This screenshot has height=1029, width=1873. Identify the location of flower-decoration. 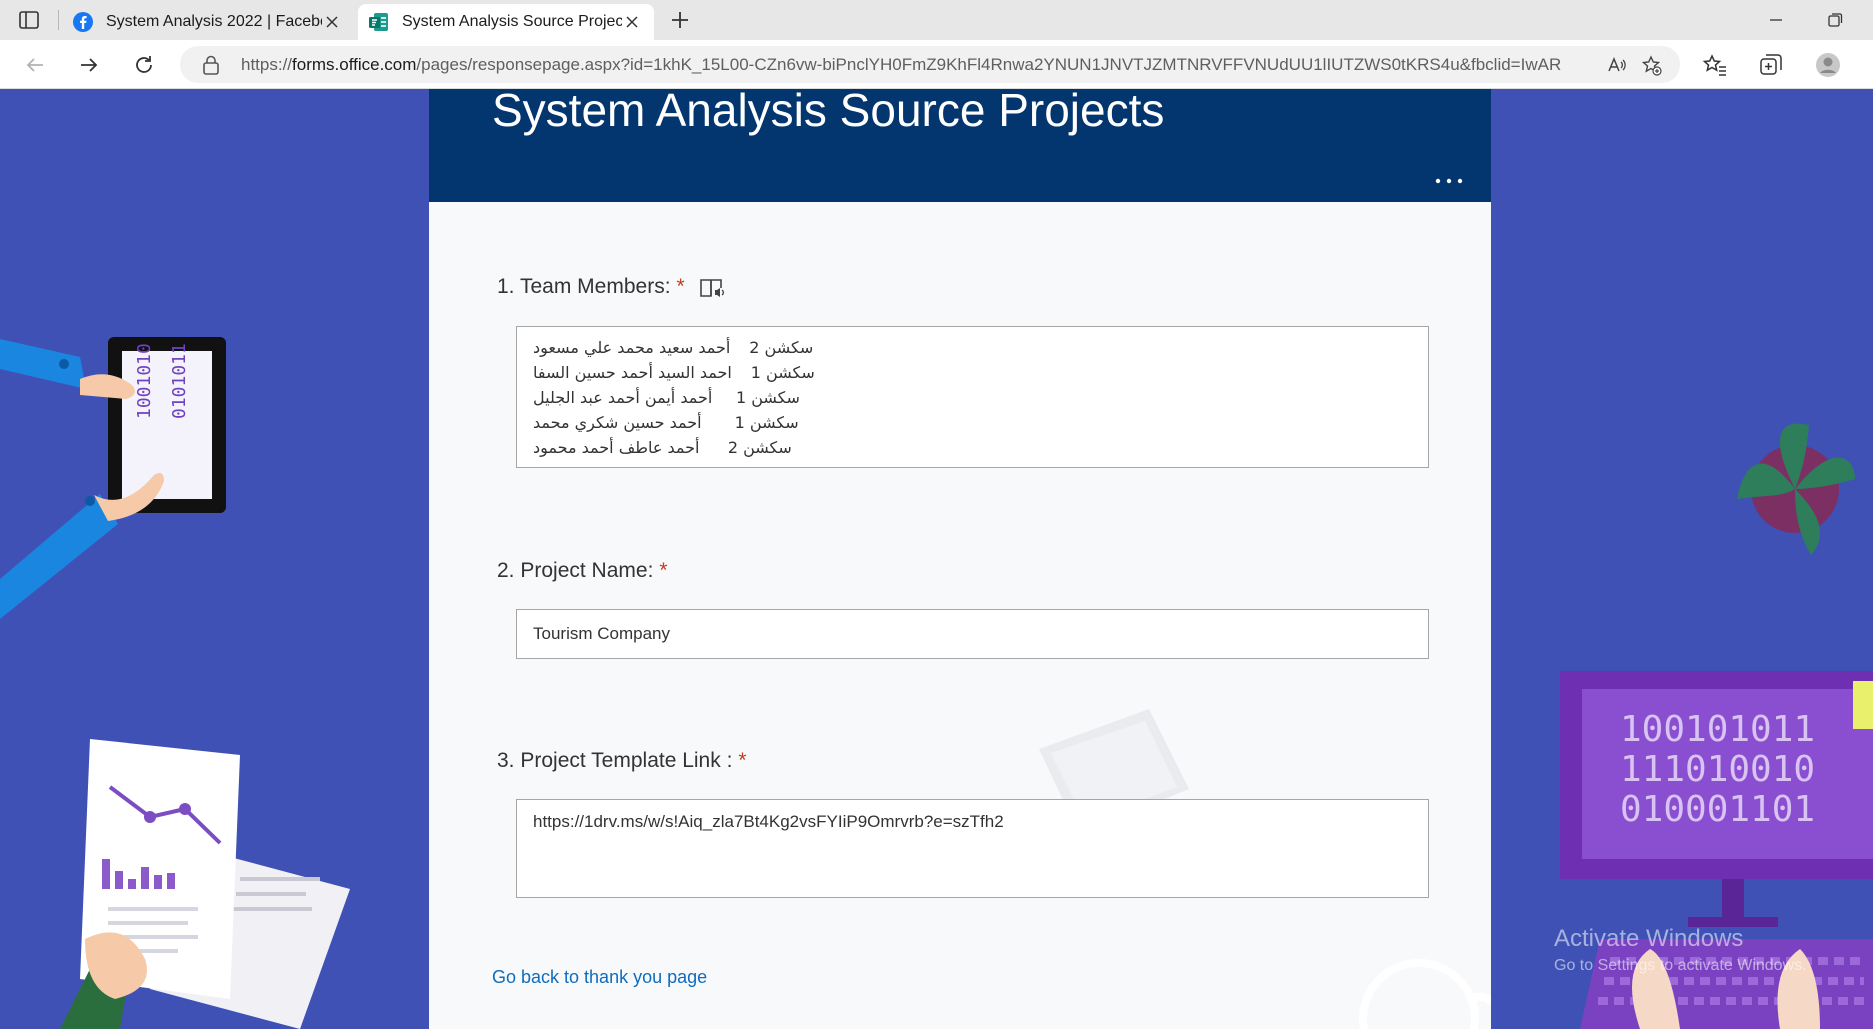
(1796, 489).